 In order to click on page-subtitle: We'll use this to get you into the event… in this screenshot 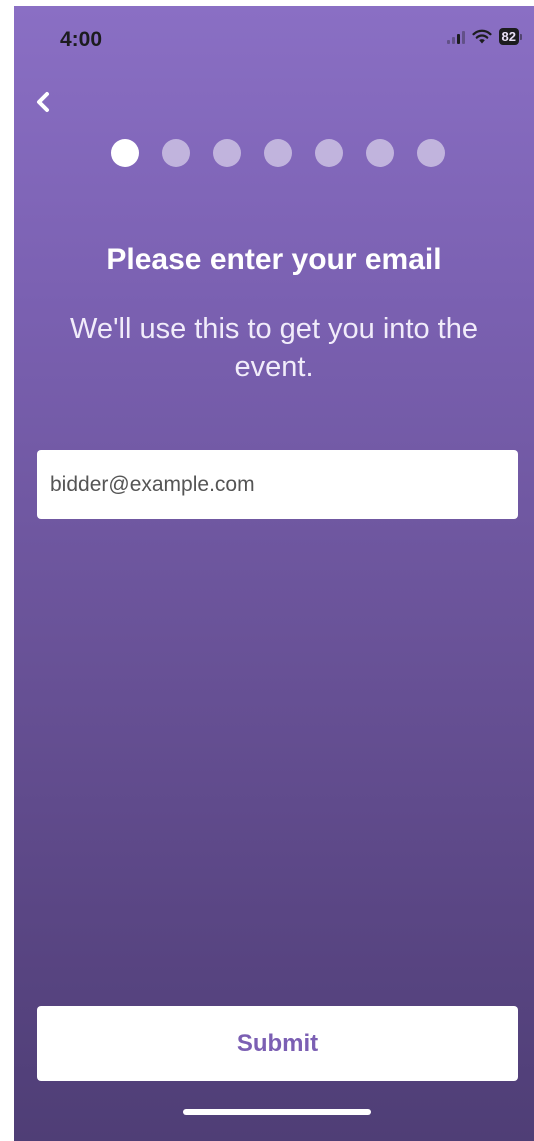, I will do `click(273, 348)`.